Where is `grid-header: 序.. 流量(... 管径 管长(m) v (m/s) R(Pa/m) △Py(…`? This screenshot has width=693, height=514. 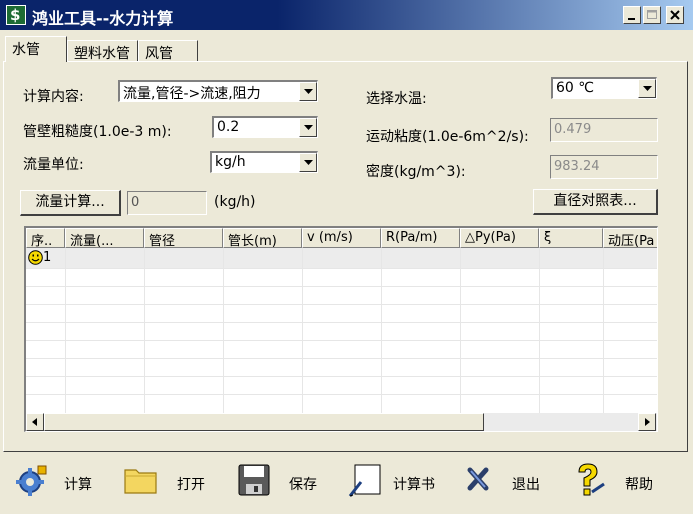 grid-header: 序.. 流量(... 管径 管长(m) v (m/s) R(Pa/m) △Py(… is located at coordinates (341, 238).